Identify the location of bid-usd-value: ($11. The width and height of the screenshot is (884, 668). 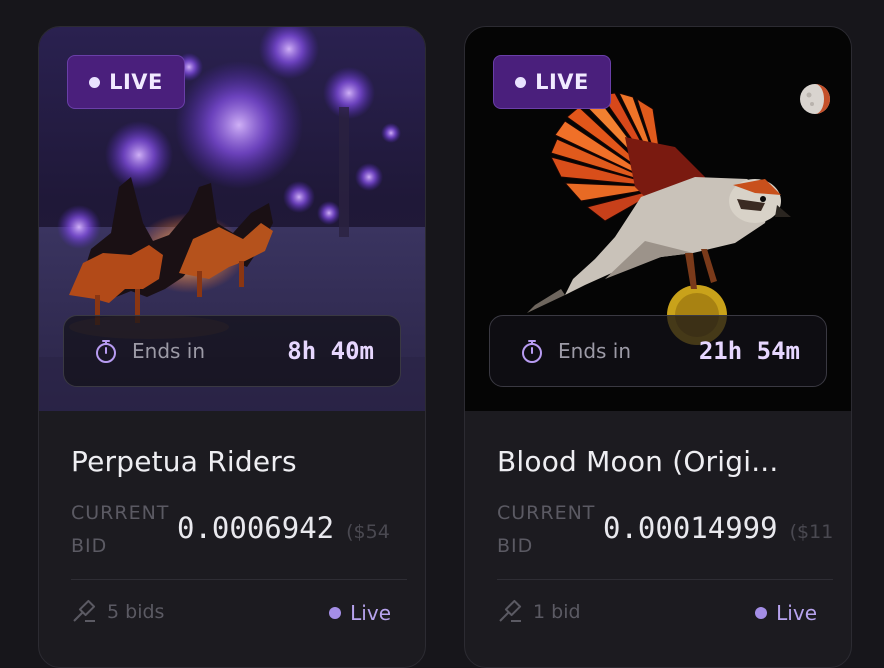
(811, 532).